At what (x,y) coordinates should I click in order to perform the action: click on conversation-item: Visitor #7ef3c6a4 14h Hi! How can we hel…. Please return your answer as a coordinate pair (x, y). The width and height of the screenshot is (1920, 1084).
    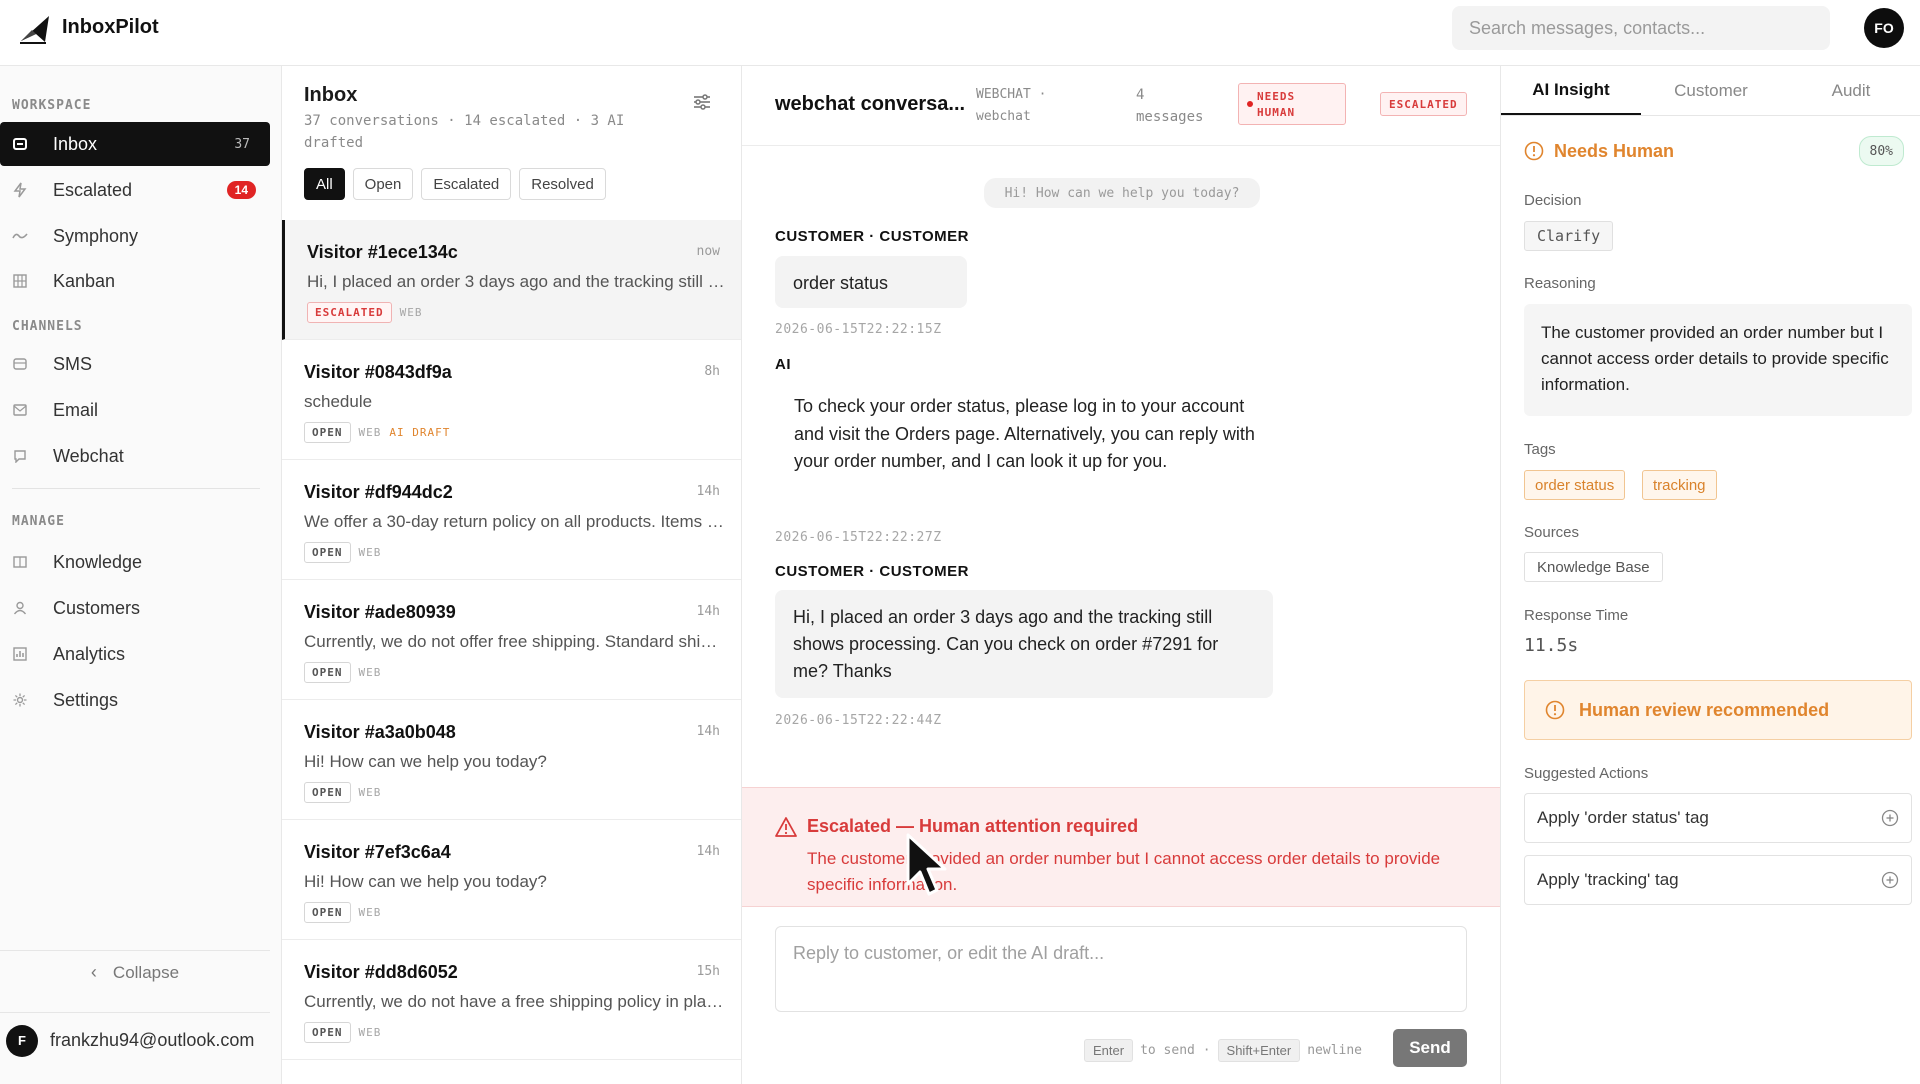
    Looking at the image, I should click on (511, 880).